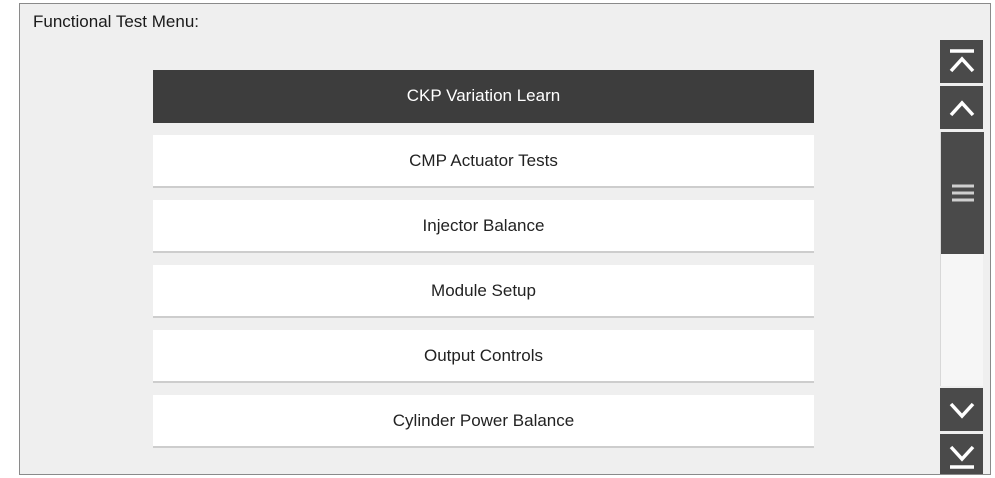 This screenshot has height=478, width=995. What do you see at coordinates (116, 21) in the screenshot?
I see `page-title: Functional Test Menu:` at bounding box center [116, 21].